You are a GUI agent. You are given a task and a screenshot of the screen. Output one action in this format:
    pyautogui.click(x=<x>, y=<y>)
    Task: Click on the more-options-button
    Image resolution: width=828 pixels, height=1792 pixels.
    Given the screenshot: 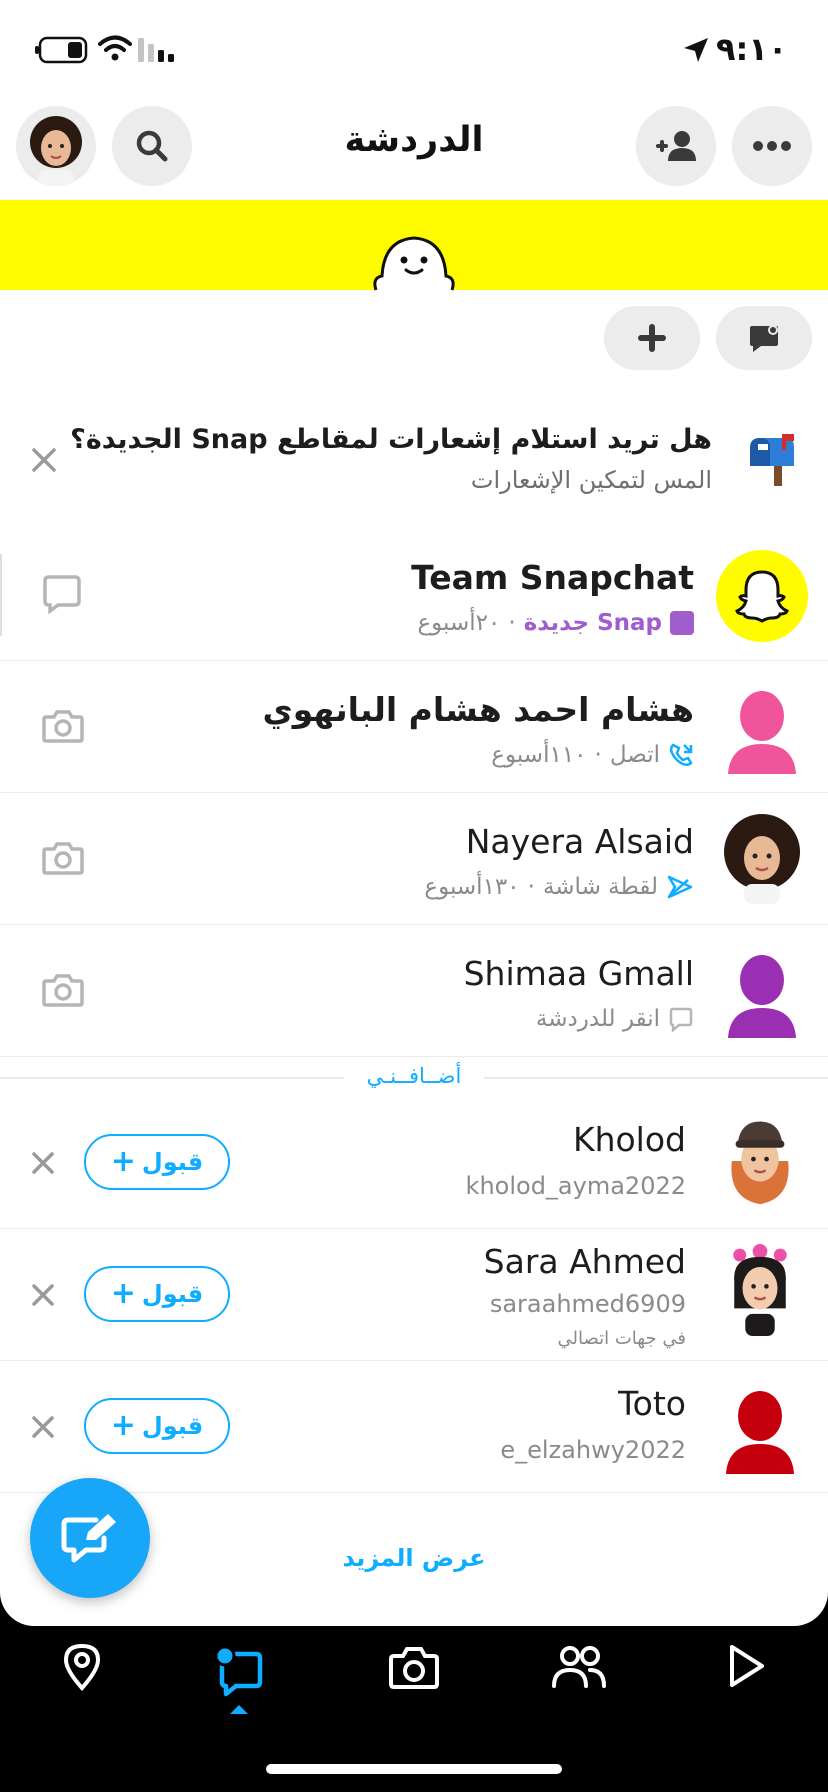 What is the action you would take?
    pyautogui.click(x=772, y=146)
    